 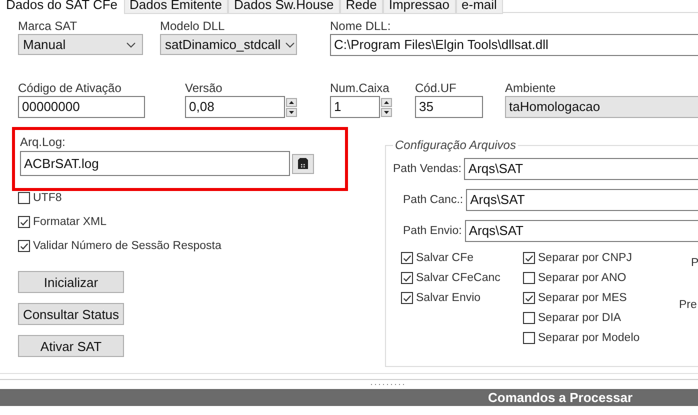 I want to click on action-button: Consultar Status, so click(x=71, y=314).